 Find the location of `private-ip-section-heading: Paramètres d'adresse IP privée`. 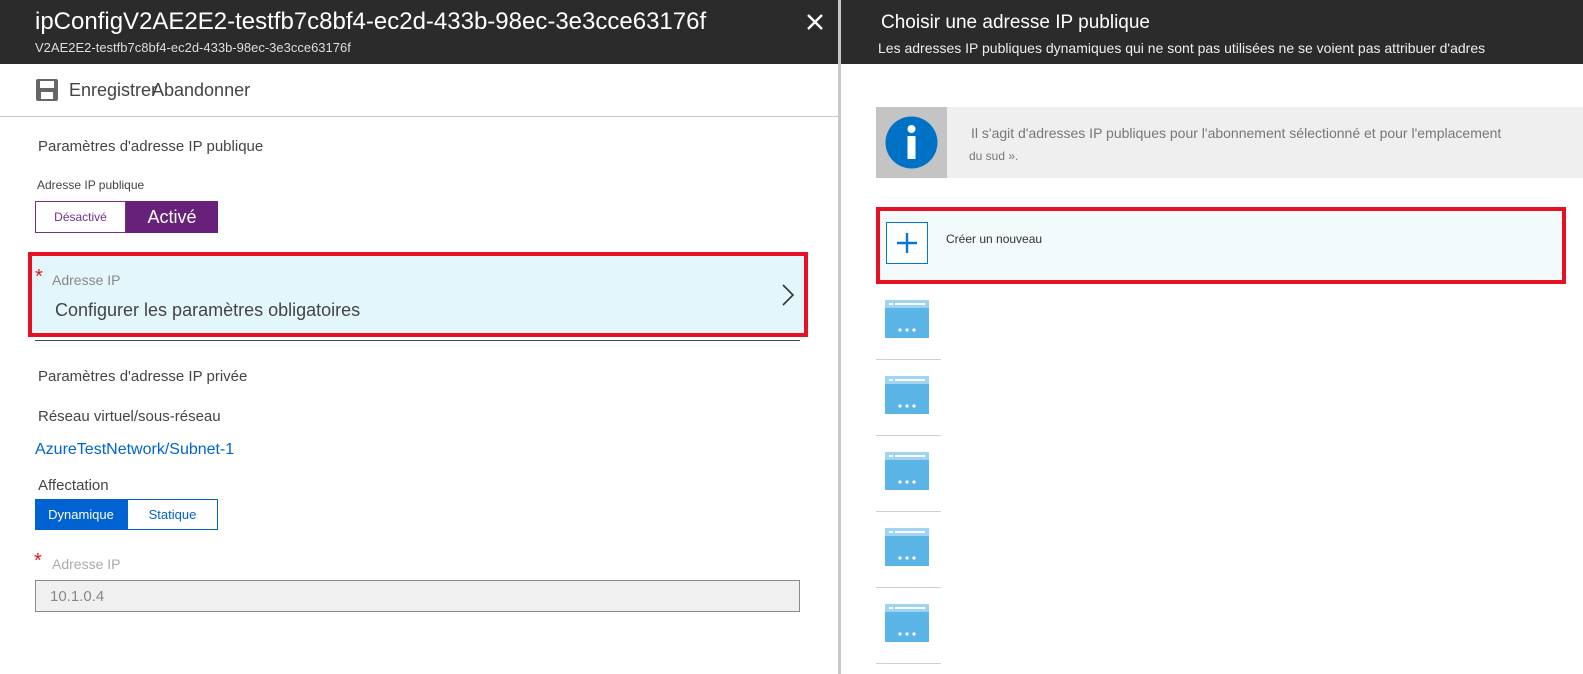

private-ip-section-heading: Paramètres d'adresse IP privée is located at coordinates (143, 376).